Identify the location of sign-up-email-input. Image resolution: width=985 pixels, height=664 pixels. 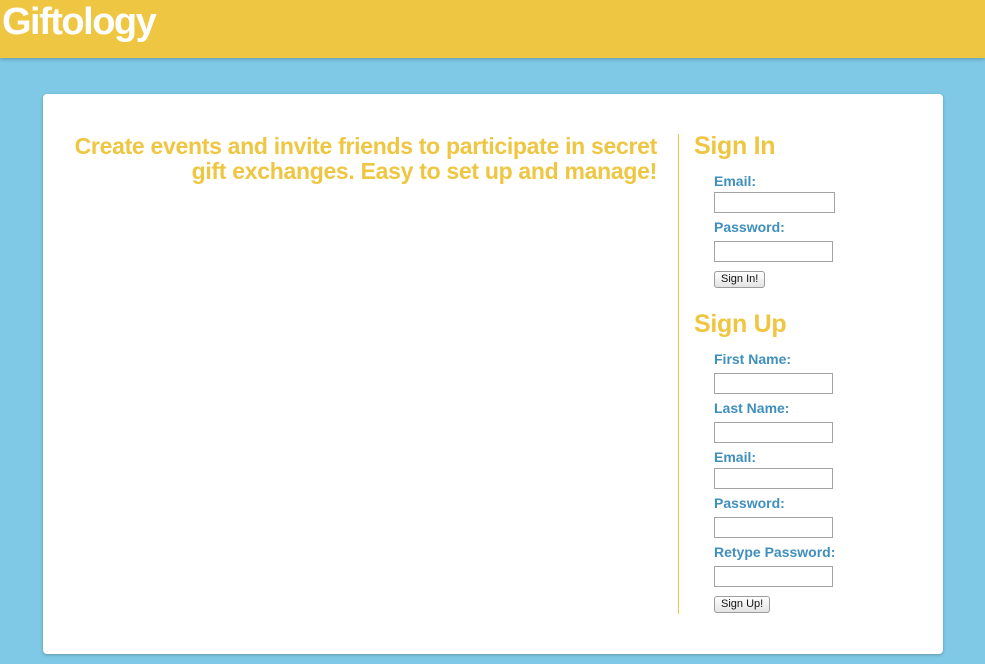
(773, 478).